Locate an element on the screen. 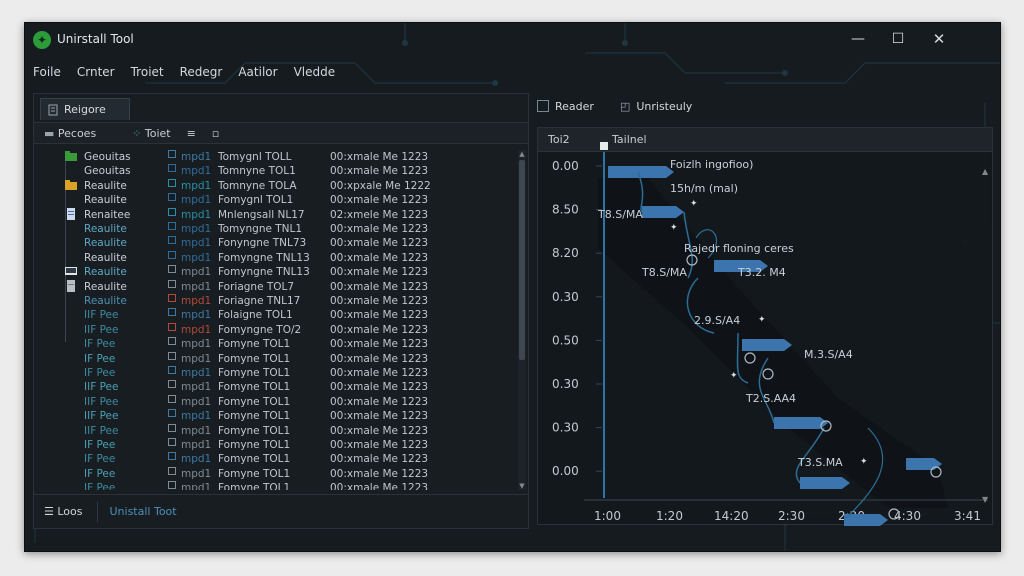 The height and width of the screenshot is (576, 1024). menu-item-center: Crnter is located at coordinates (96, 75).